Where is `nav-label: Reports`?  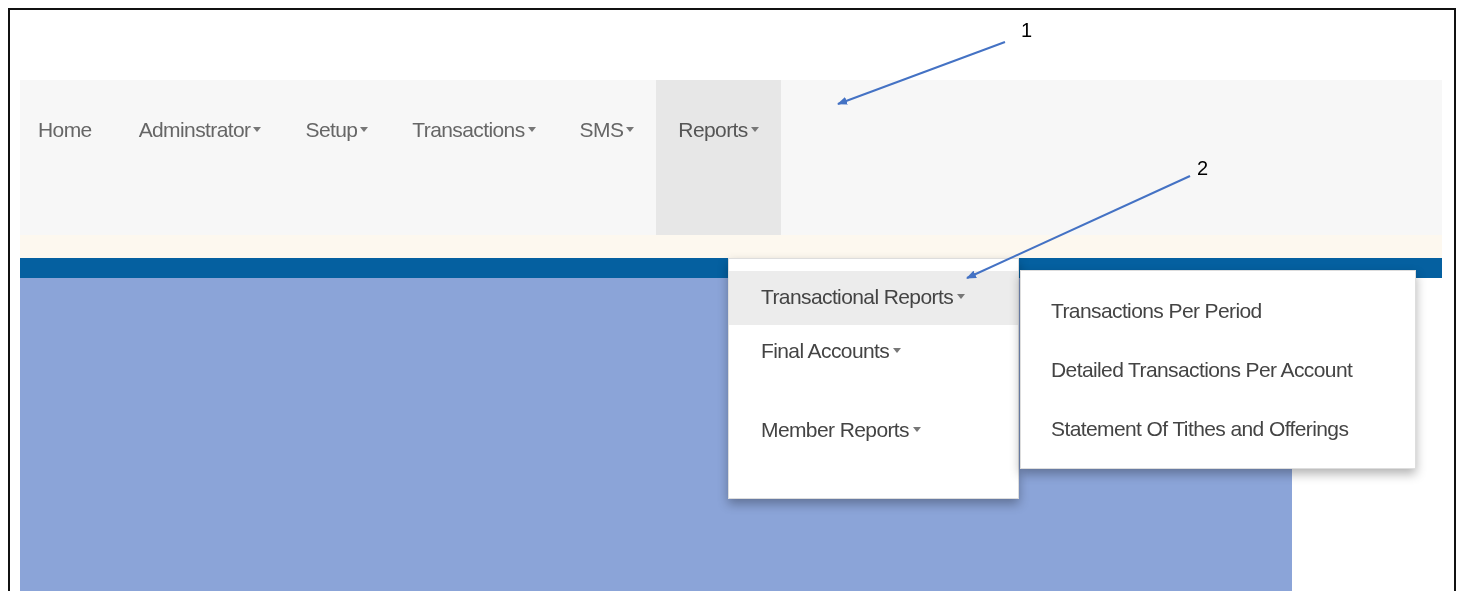 nav-label: Reports is located at coordinates (713, 130).